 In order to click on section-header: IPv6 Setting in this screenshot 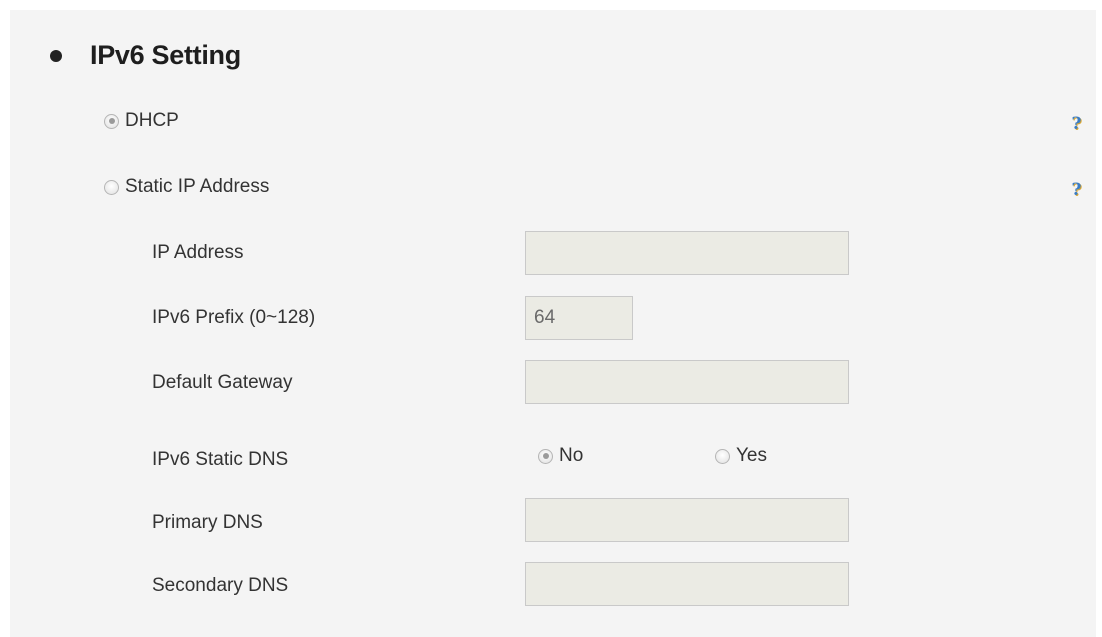, I will do `click(135, 55)`.